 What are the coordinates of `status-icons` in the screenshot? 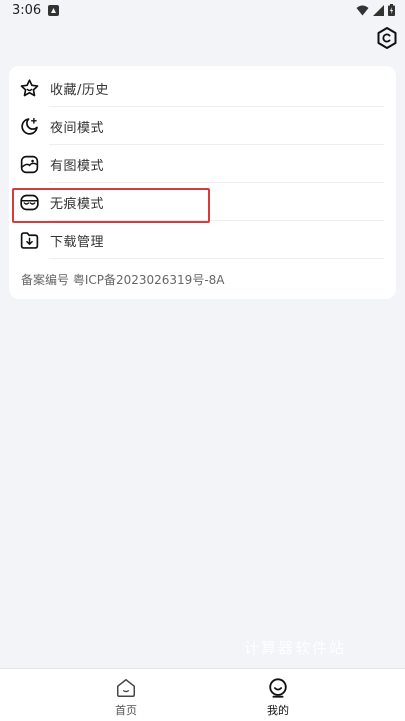 It's located at (375, 10).